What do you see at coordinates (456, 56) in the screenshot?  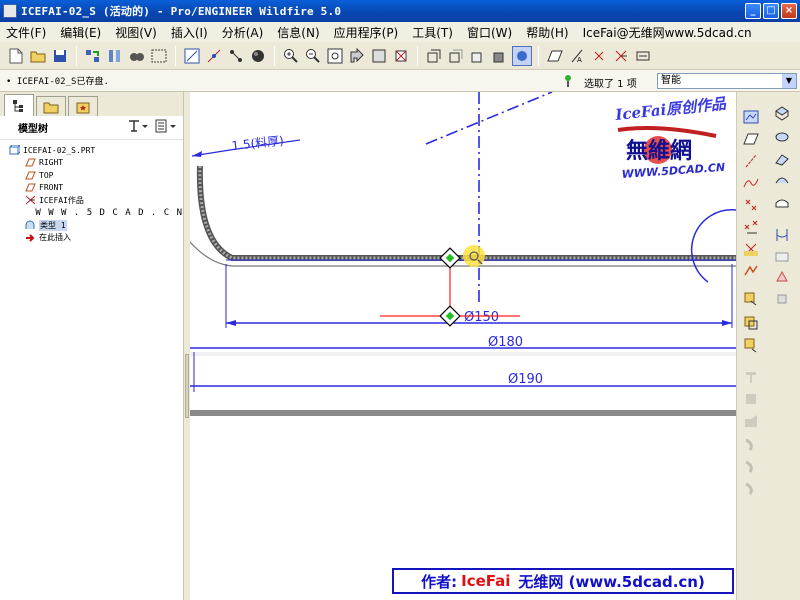 I see `hidden-line-icon` at bounding box center [456, 56].